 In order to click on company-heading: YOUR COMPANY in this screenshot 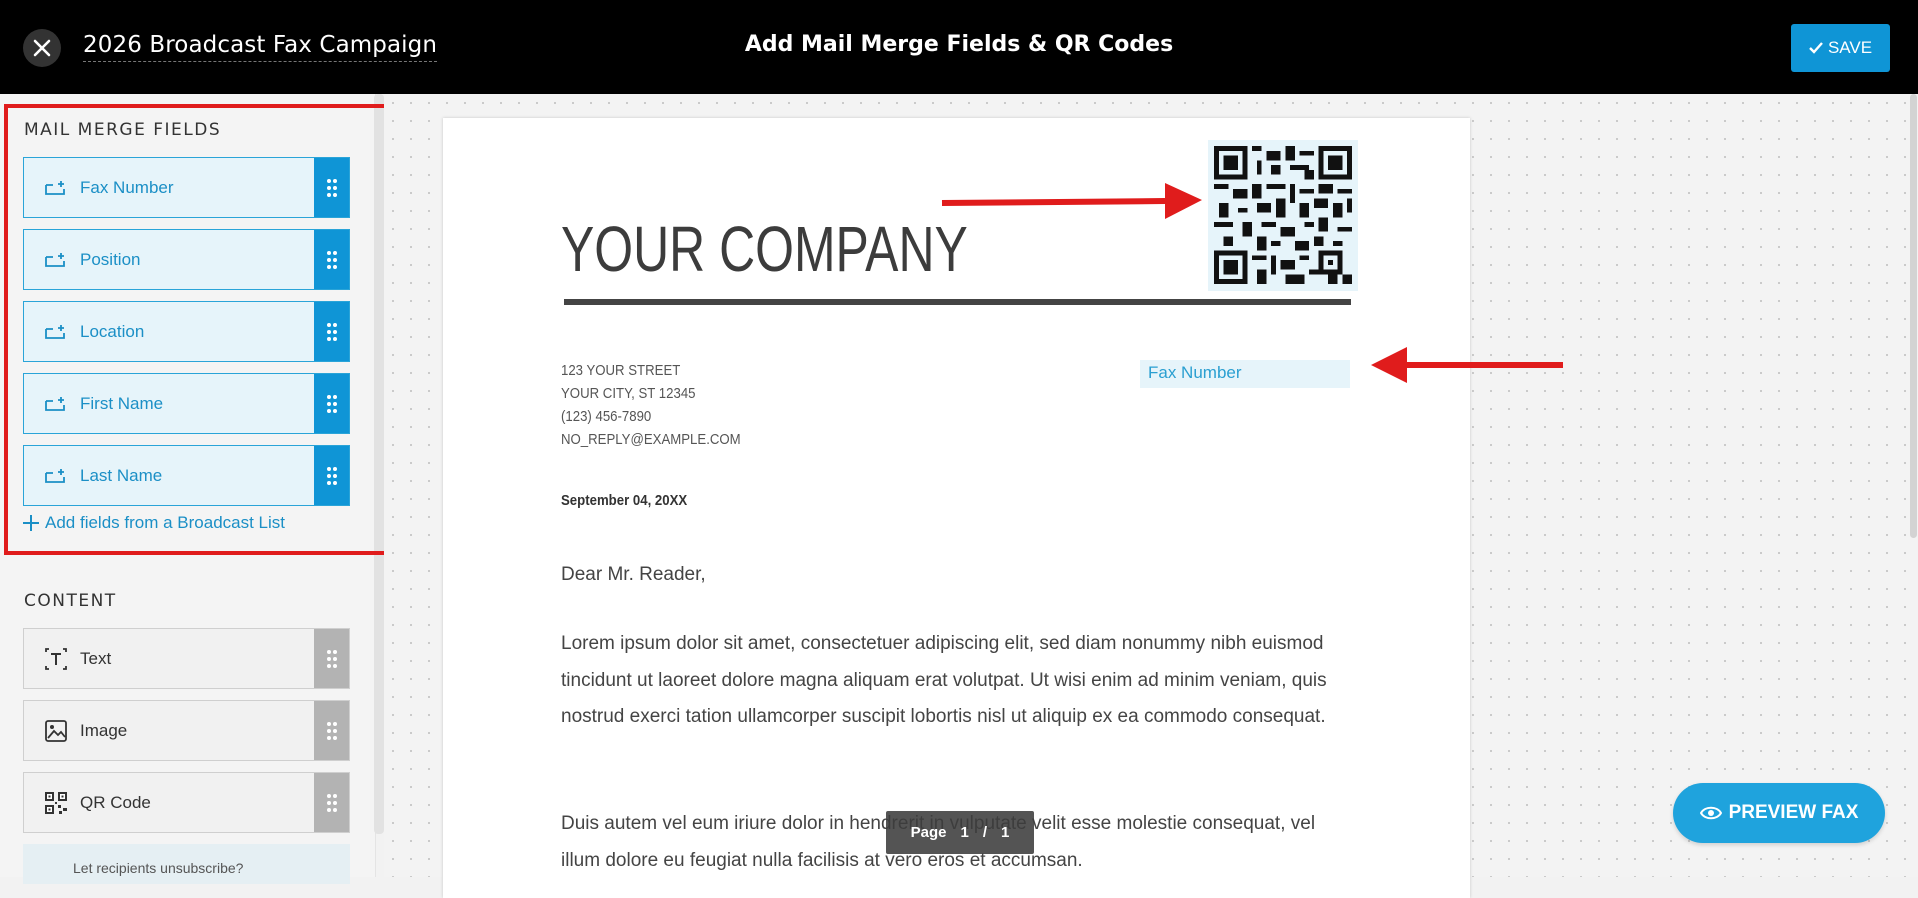, I will do `click(764, 249)`.